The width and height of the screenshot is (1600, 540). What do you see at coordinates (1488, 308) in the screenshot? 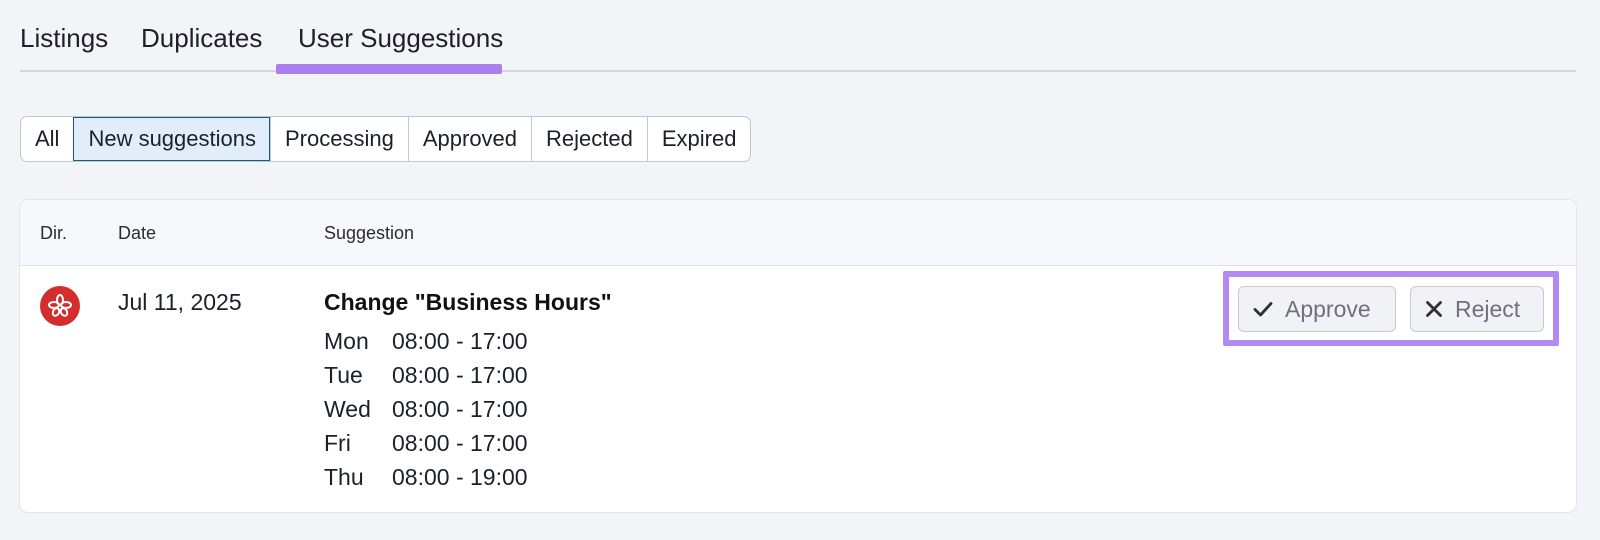
I see `reject-button-label: Reject` at bounding box center [1488, 308].